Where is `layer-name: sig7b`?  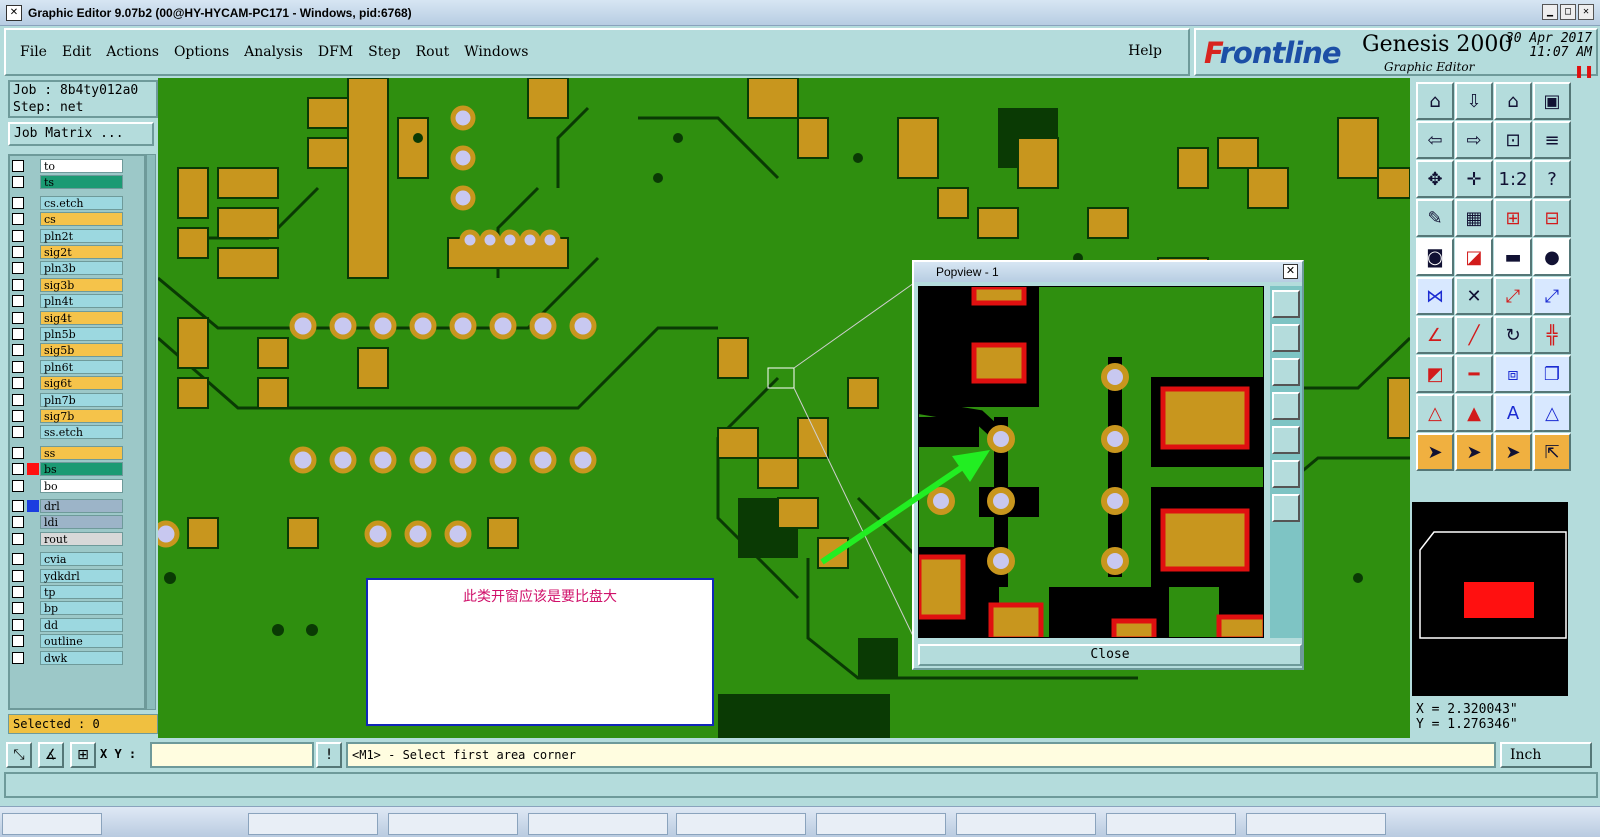
layer-name: sig7b is located at coordinates (81, 416).